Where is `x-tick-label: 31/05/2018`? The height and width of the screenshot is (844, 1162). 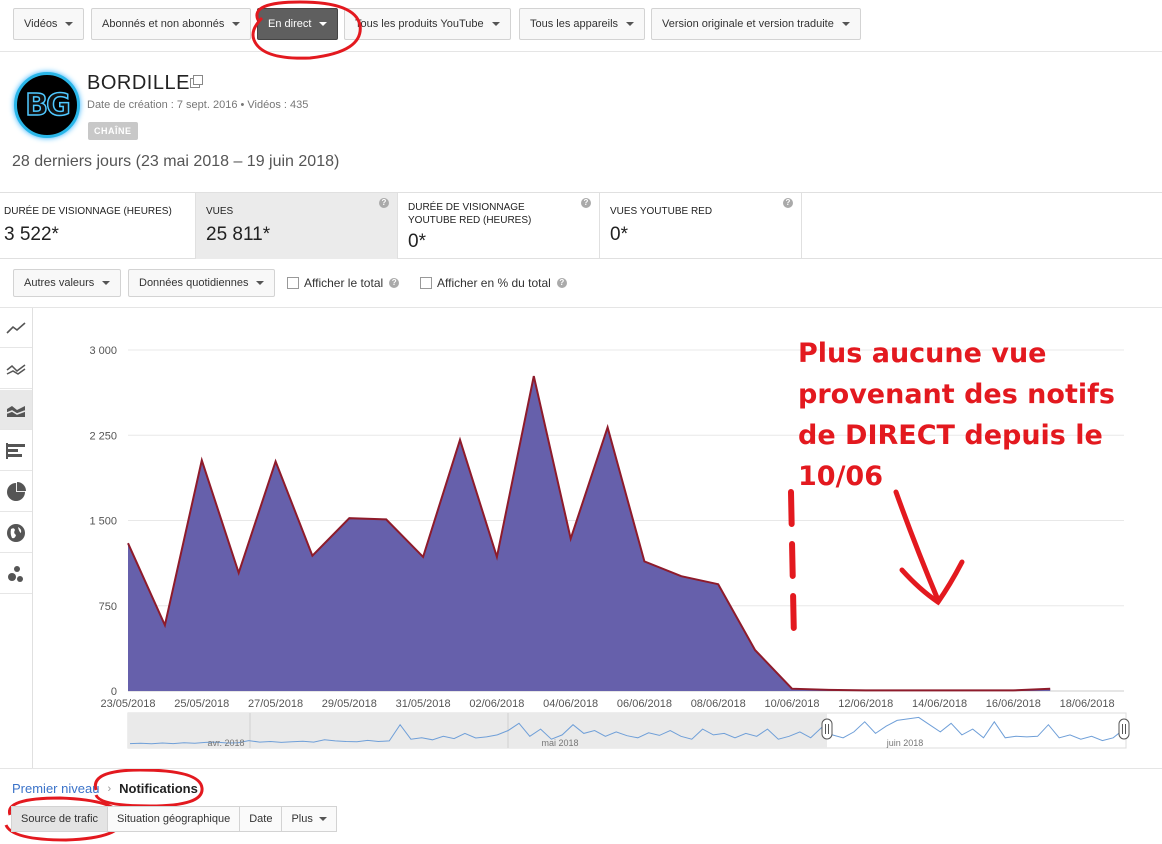 x-tick-label: 31/05/2018 is located at coordinates (423, 704).